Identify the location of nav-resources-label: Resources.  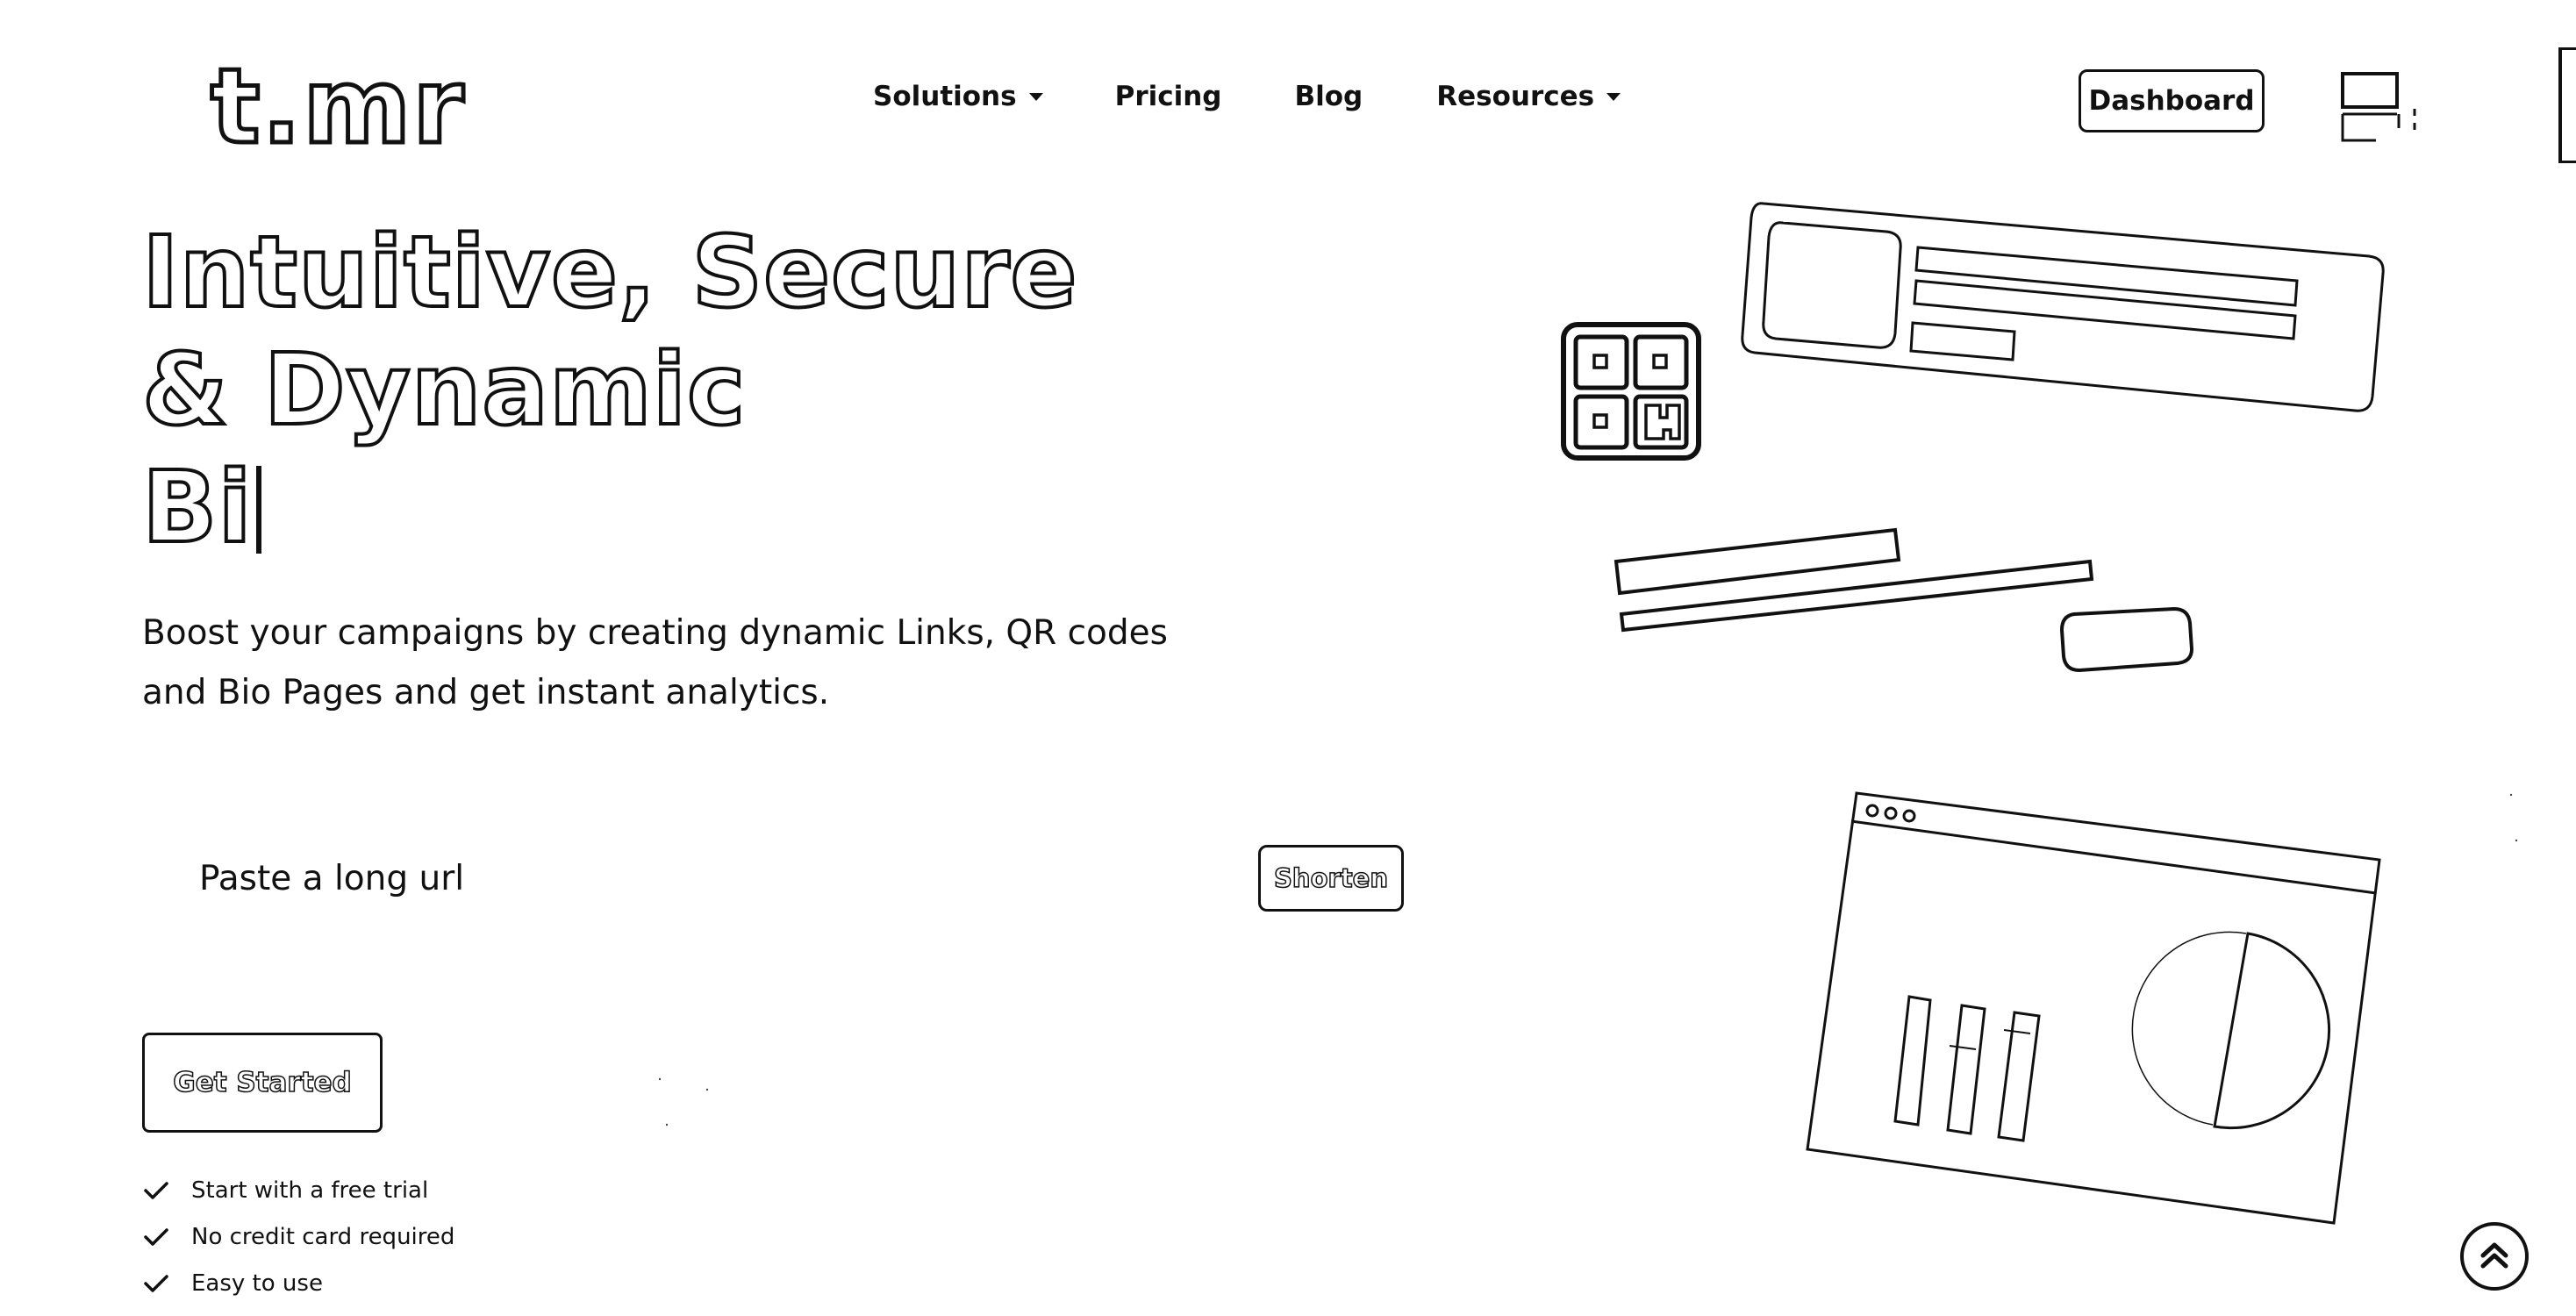
(1515, 96).